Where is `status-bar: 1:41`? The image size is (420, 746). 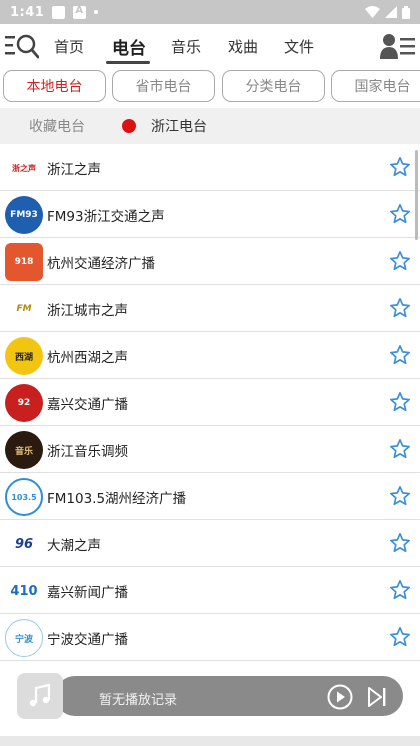
status-bar: 1:41 is located at coordinates (210, 12).